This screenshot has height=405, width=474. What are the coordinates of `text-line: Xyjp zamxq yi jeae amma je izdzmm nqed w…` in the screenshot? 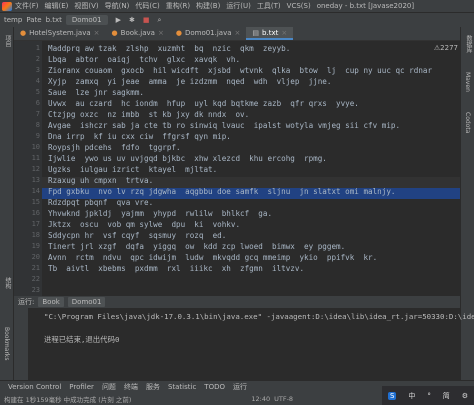 It's located at (190, 81).